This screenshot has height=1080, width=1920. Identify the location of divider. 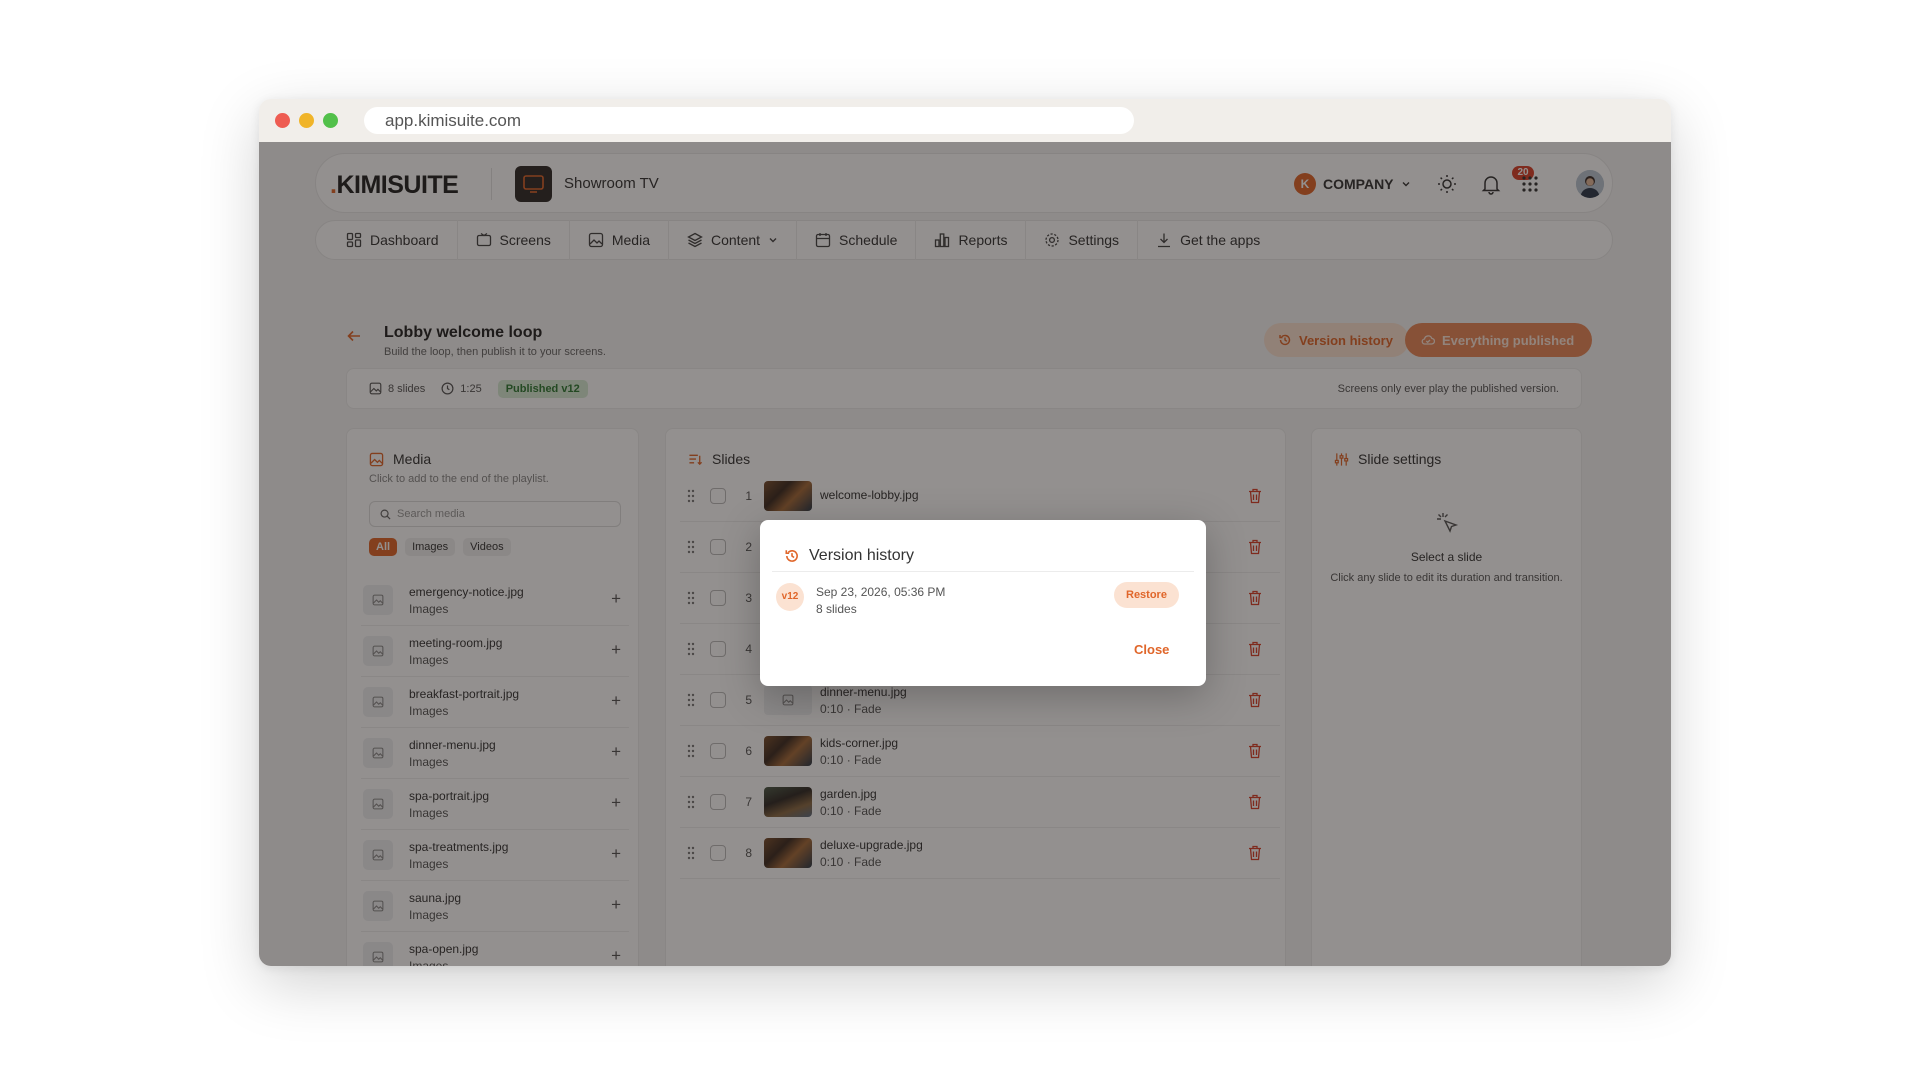
(983, 571).